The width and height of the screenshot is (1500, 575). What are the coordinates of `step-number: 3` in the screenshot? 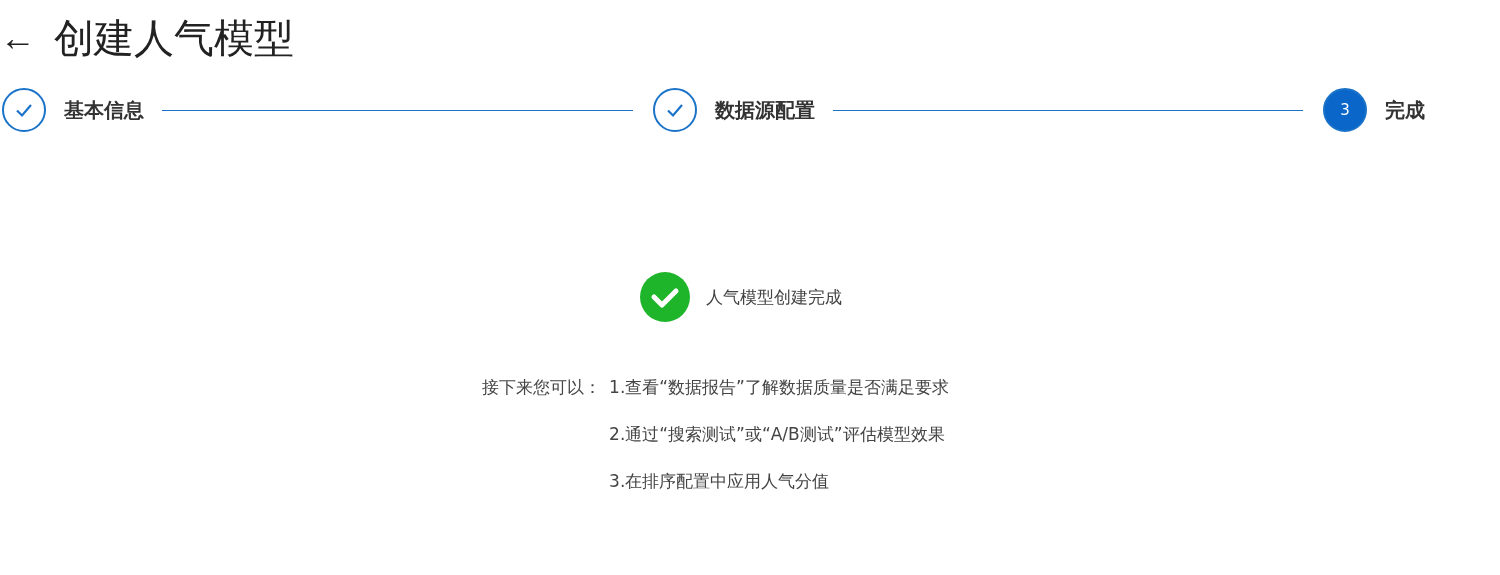 It's located at (1345, 110).